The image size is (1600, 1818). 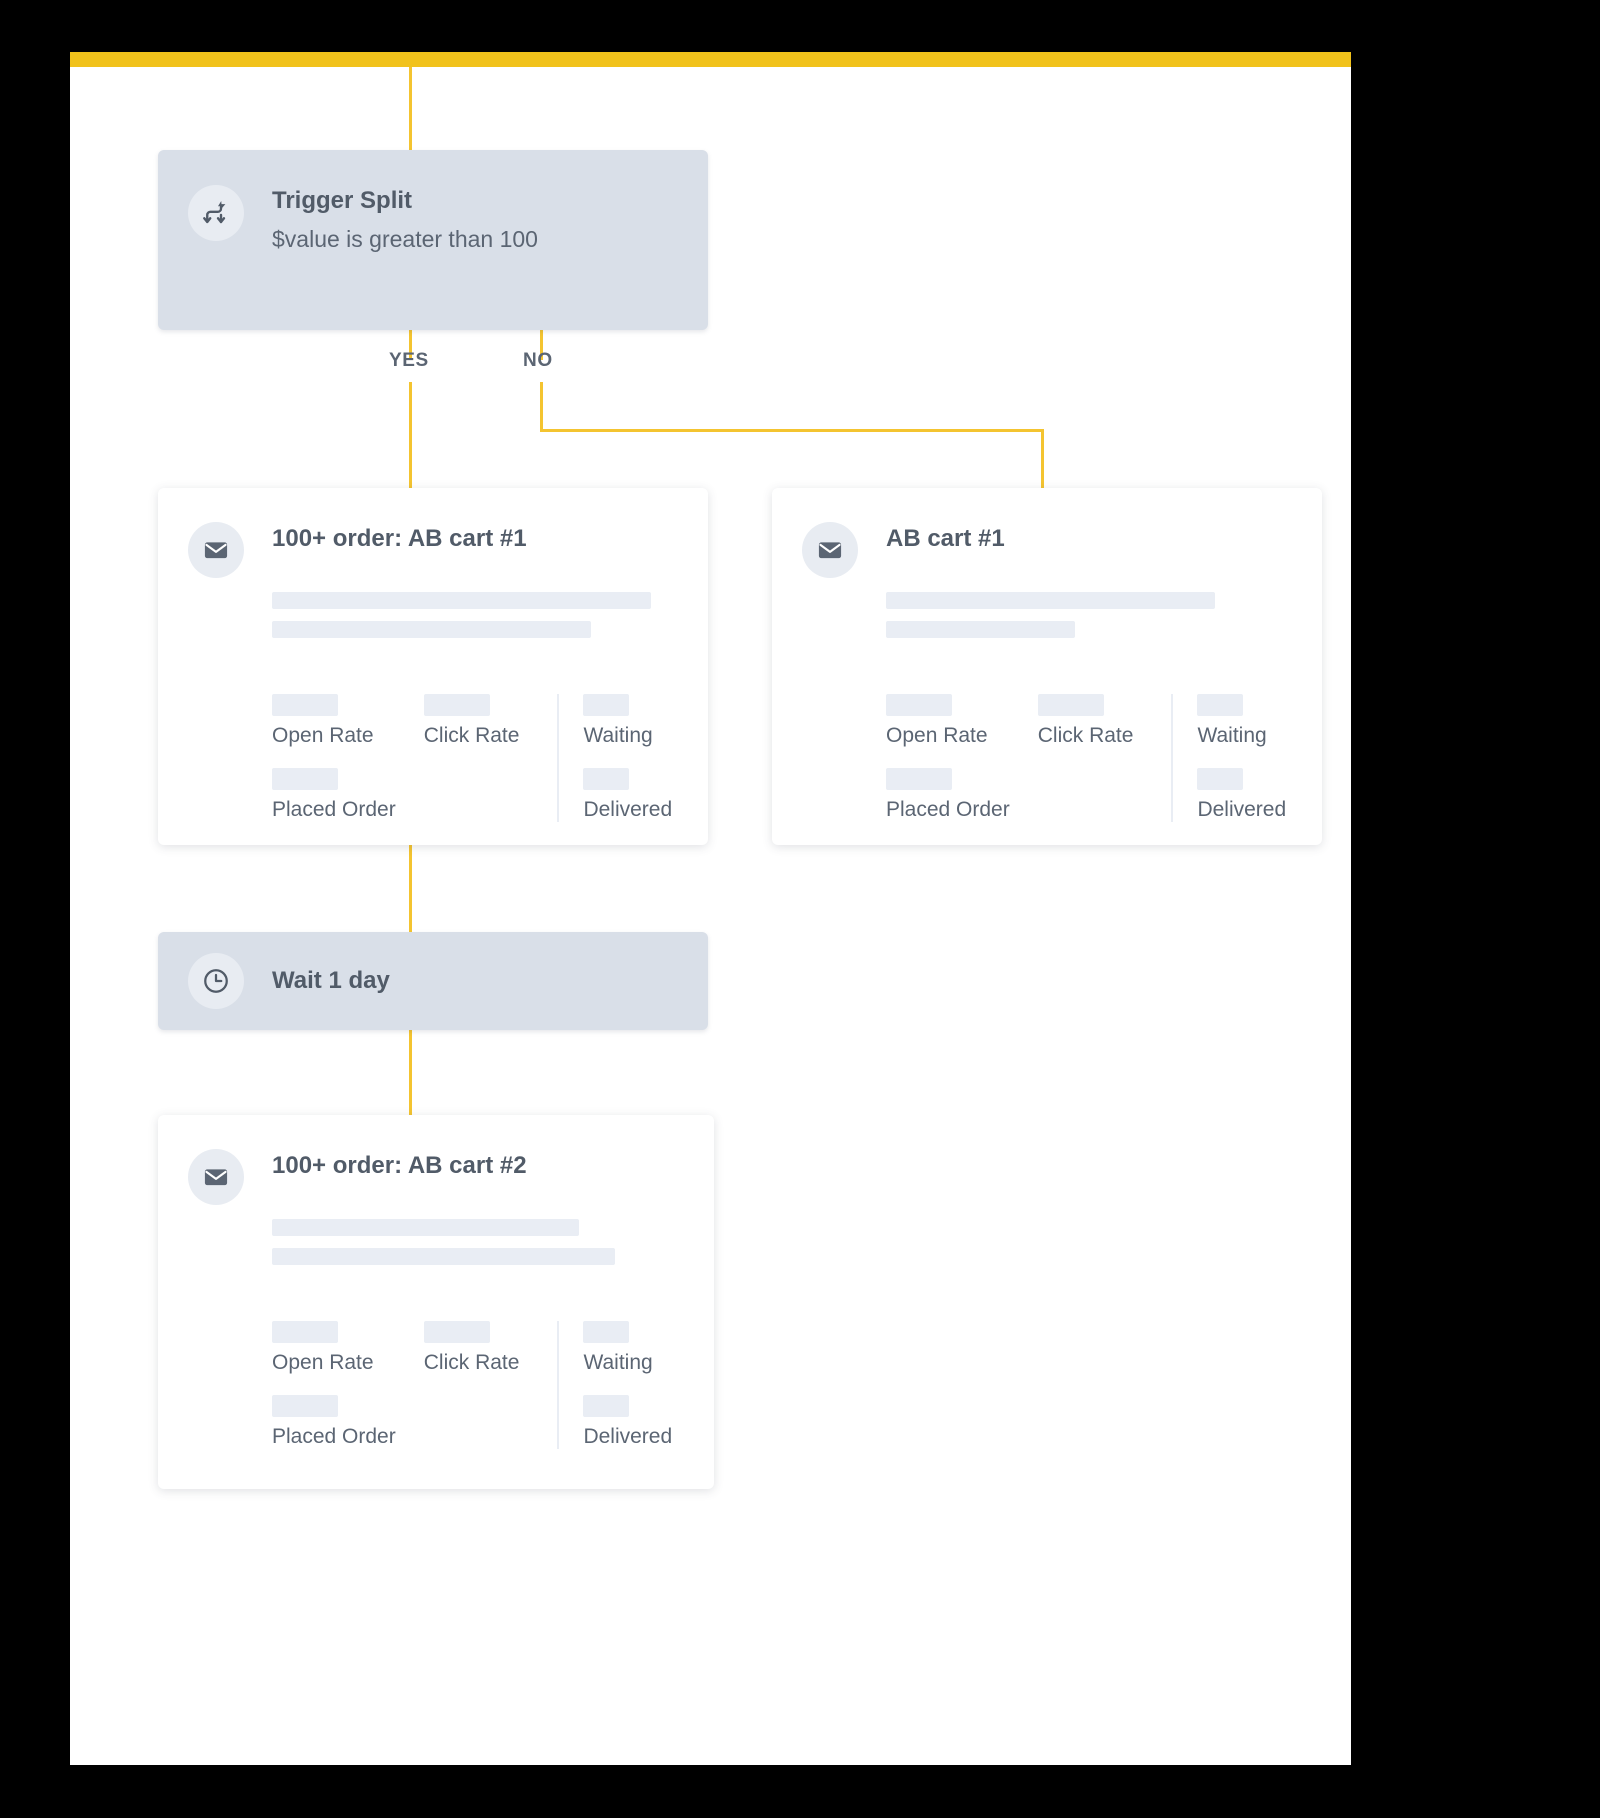 What do you see at coordinates (541, 407) in the screenshot?
I see `connector-no-down` at bounding box center [541, 407].